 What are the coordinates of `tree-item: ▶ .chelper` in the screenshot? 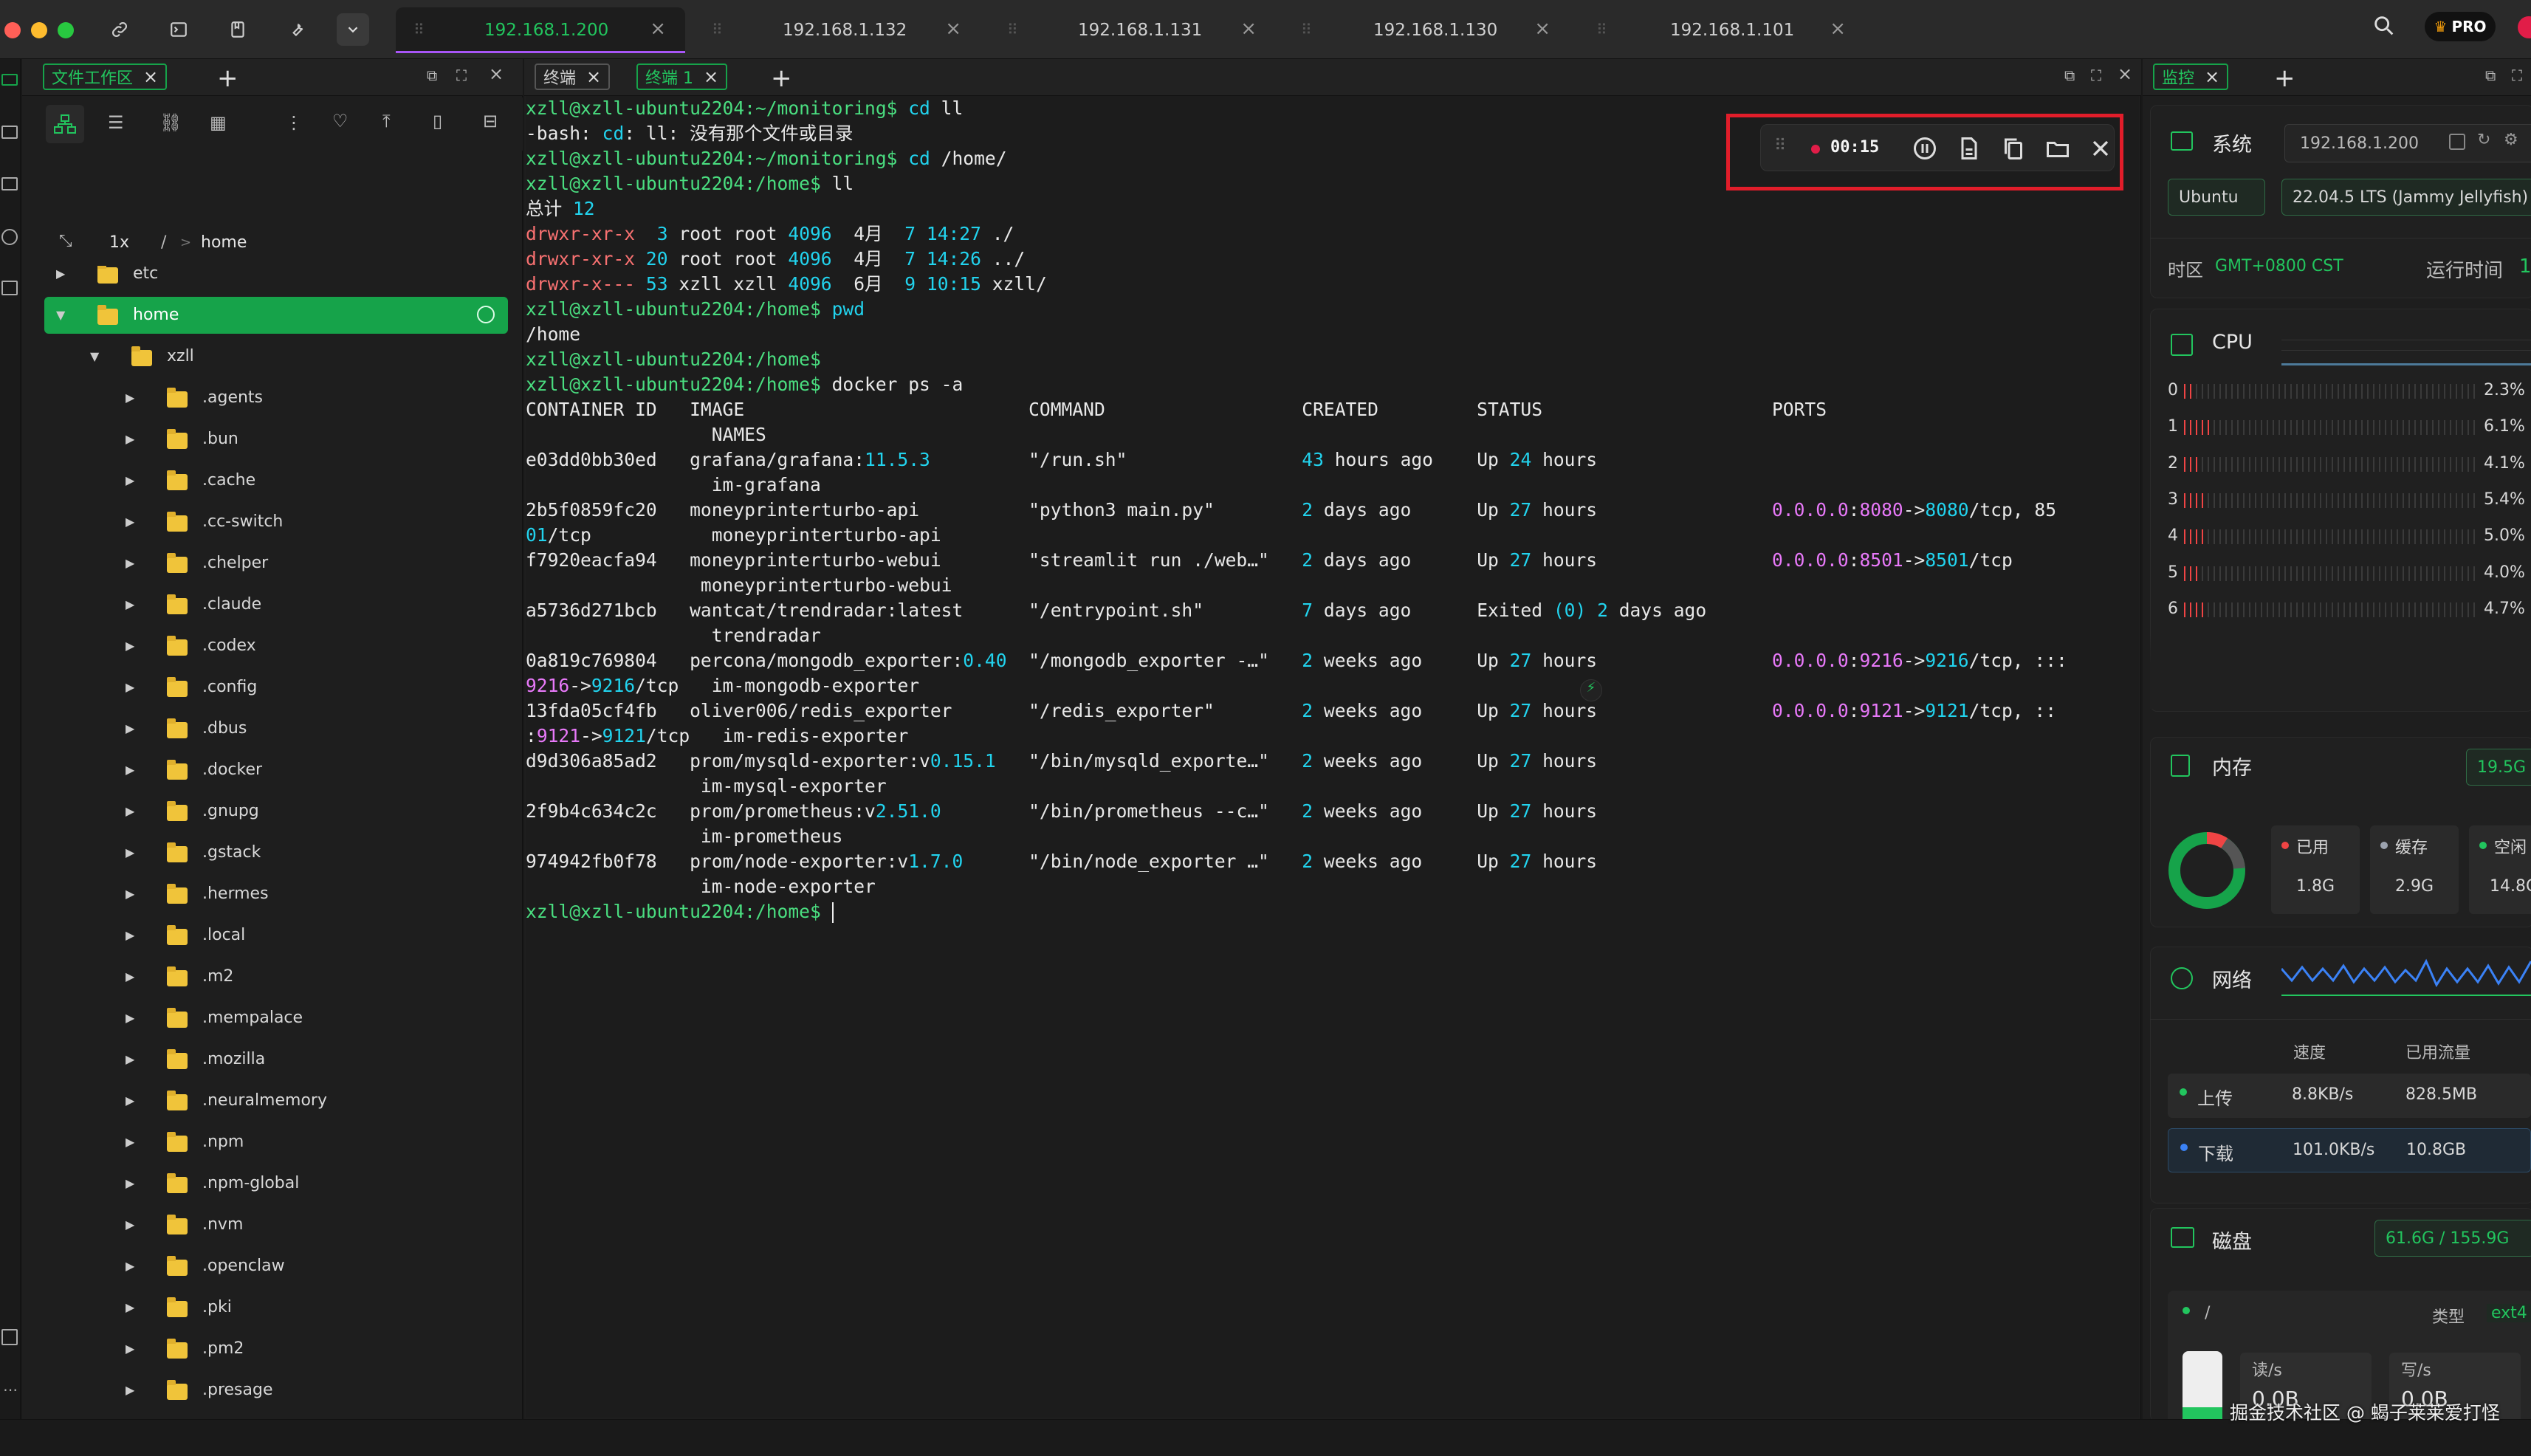 It's located at (276, 563).